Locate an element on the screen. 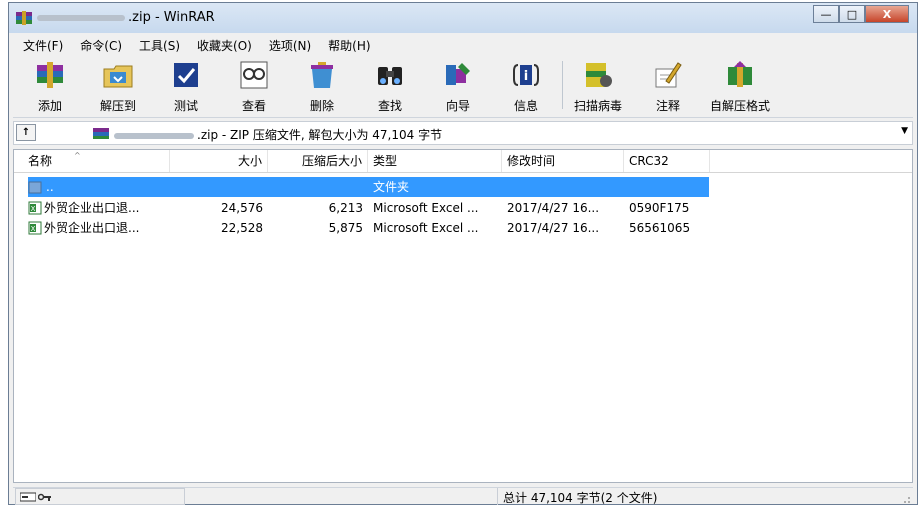 Image resolution: width=919 pixels, height=506 pixels. info-button: i 信息 is located at coordinates (526, 86).